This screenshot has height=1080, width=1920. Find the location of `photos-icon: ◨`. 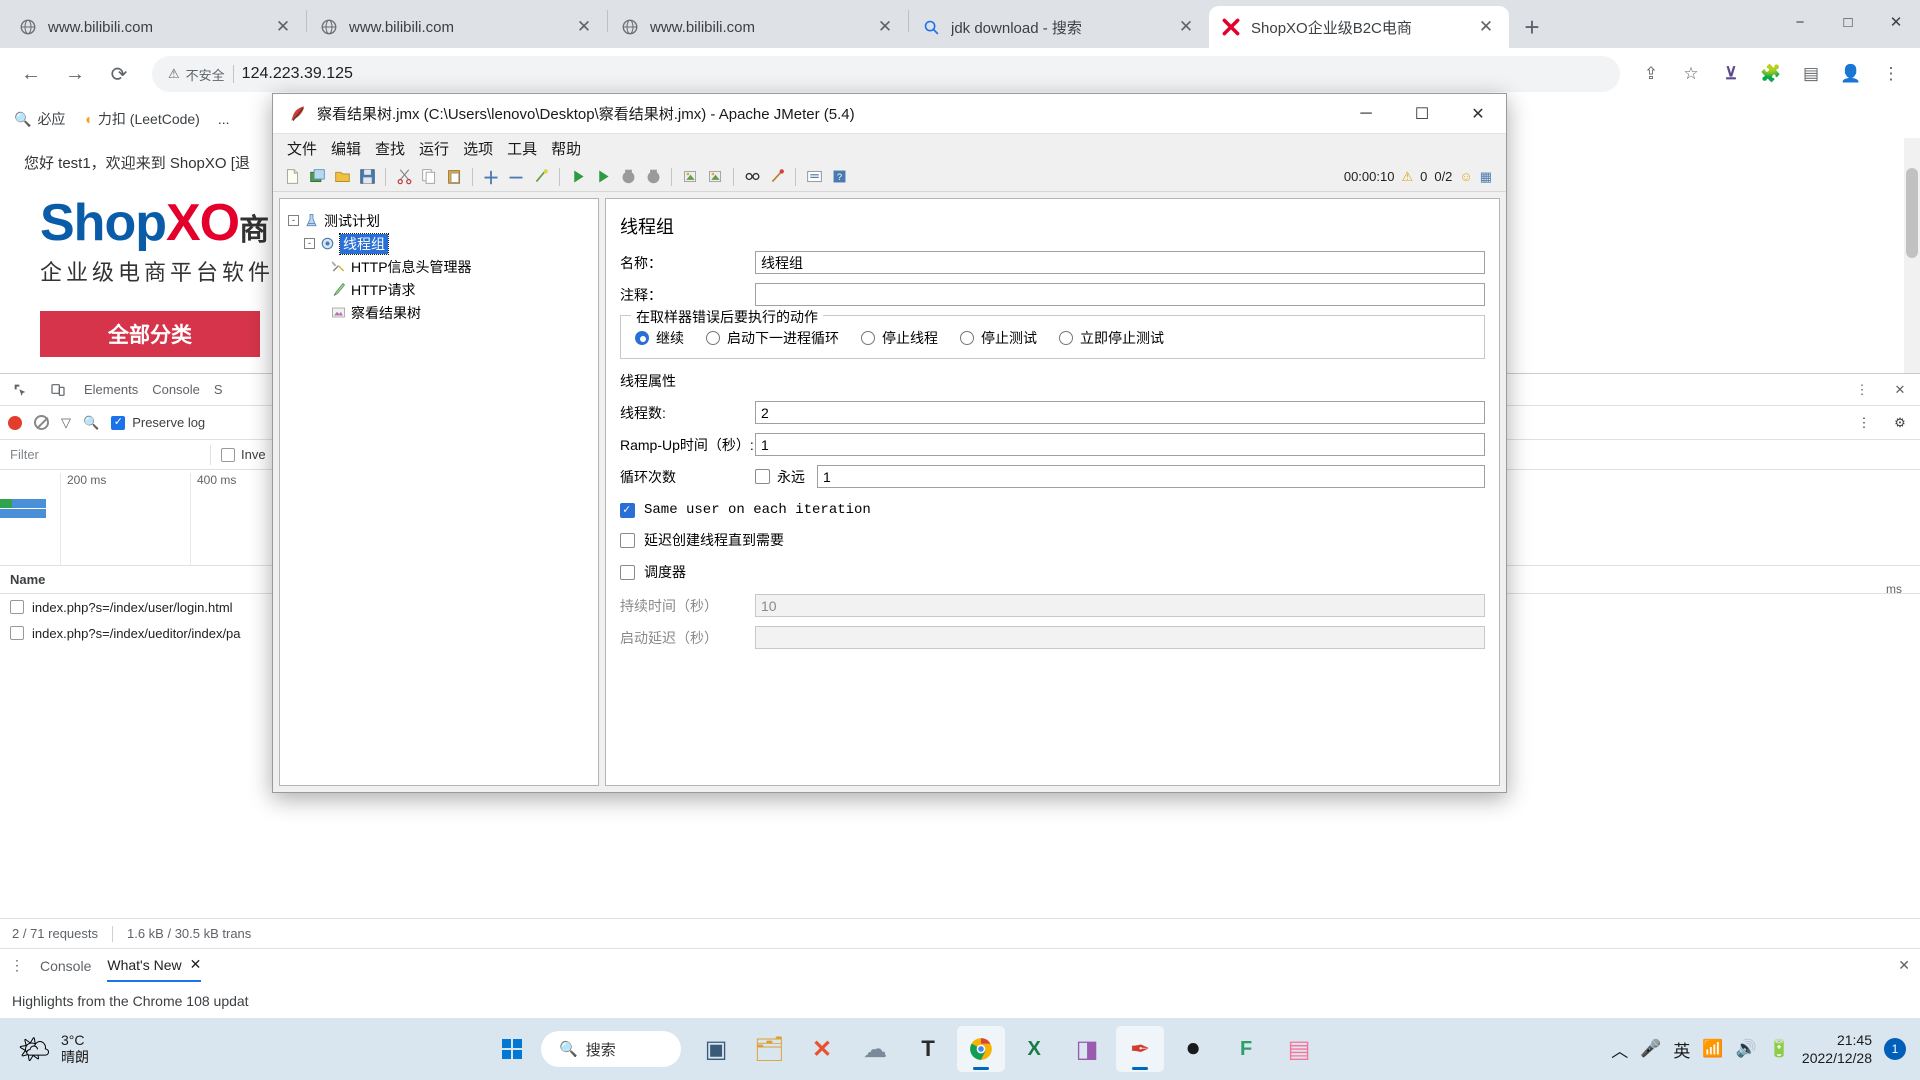

photos-icon: ◨ is located at coordinates (1087, 1049).